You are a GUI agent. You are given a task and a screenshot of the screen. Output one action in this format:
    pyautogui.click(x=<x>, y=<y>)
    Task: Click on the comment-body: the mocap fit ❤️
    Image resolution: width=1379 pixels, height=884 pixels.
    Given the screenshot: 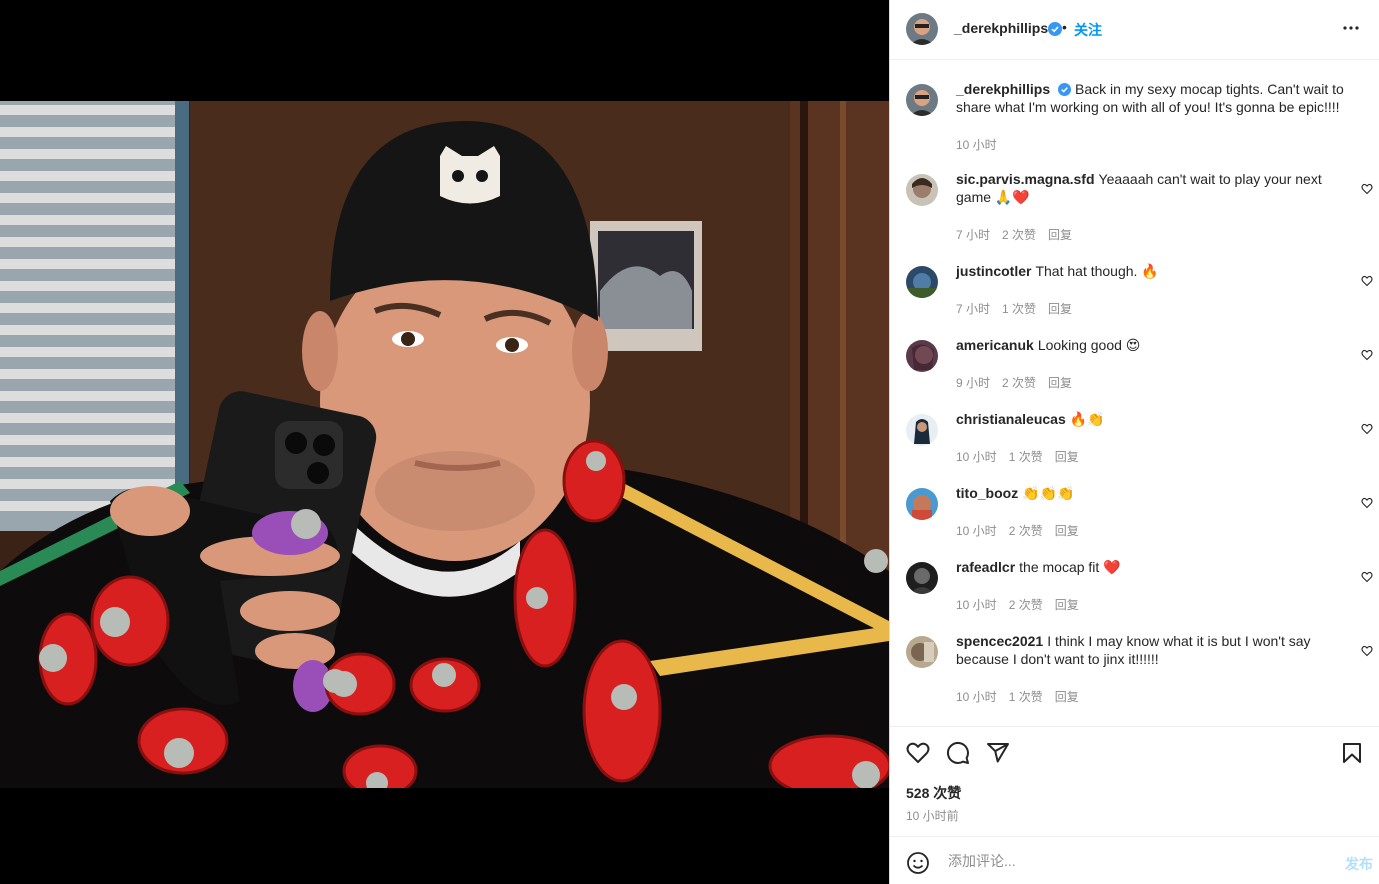 What is the action you would take?
    pyautogui.click(x=1070, y=567)
    